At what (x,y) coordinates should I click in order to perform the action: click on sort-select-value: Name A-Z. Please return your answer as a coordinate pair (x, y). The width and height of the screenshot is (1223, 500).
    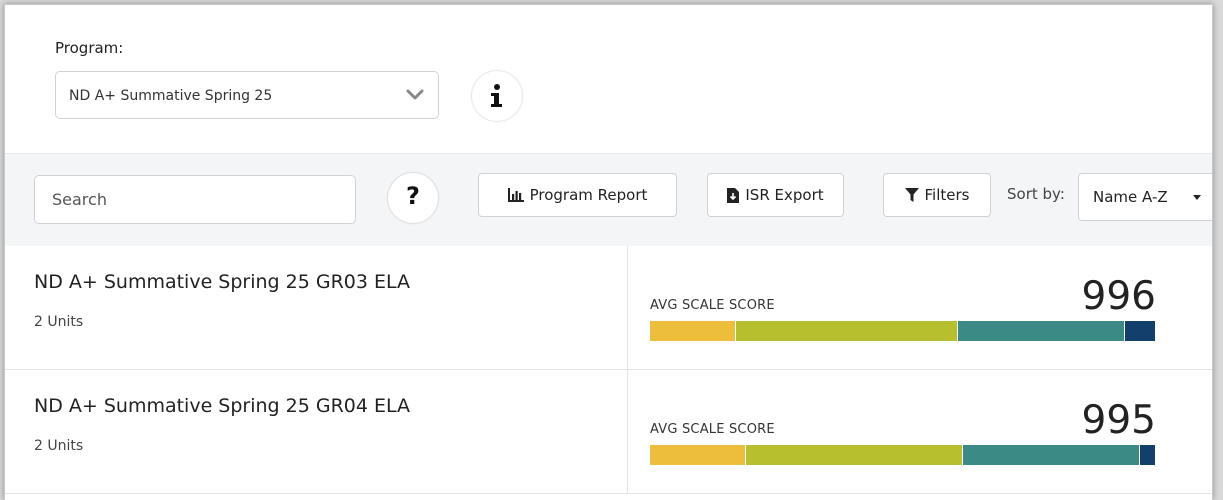
    Looking at the image, I should click on (1130, 197).